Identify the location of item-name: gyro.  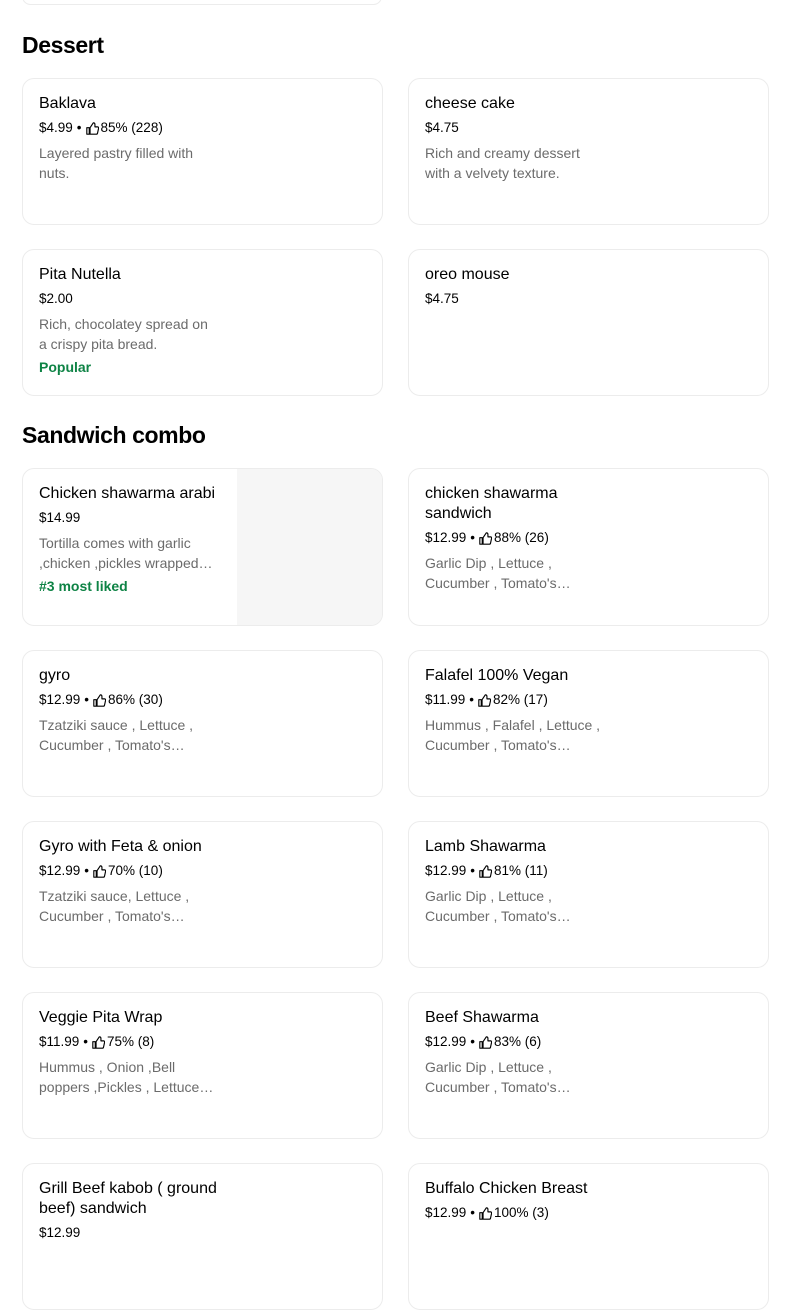
(55, 675).